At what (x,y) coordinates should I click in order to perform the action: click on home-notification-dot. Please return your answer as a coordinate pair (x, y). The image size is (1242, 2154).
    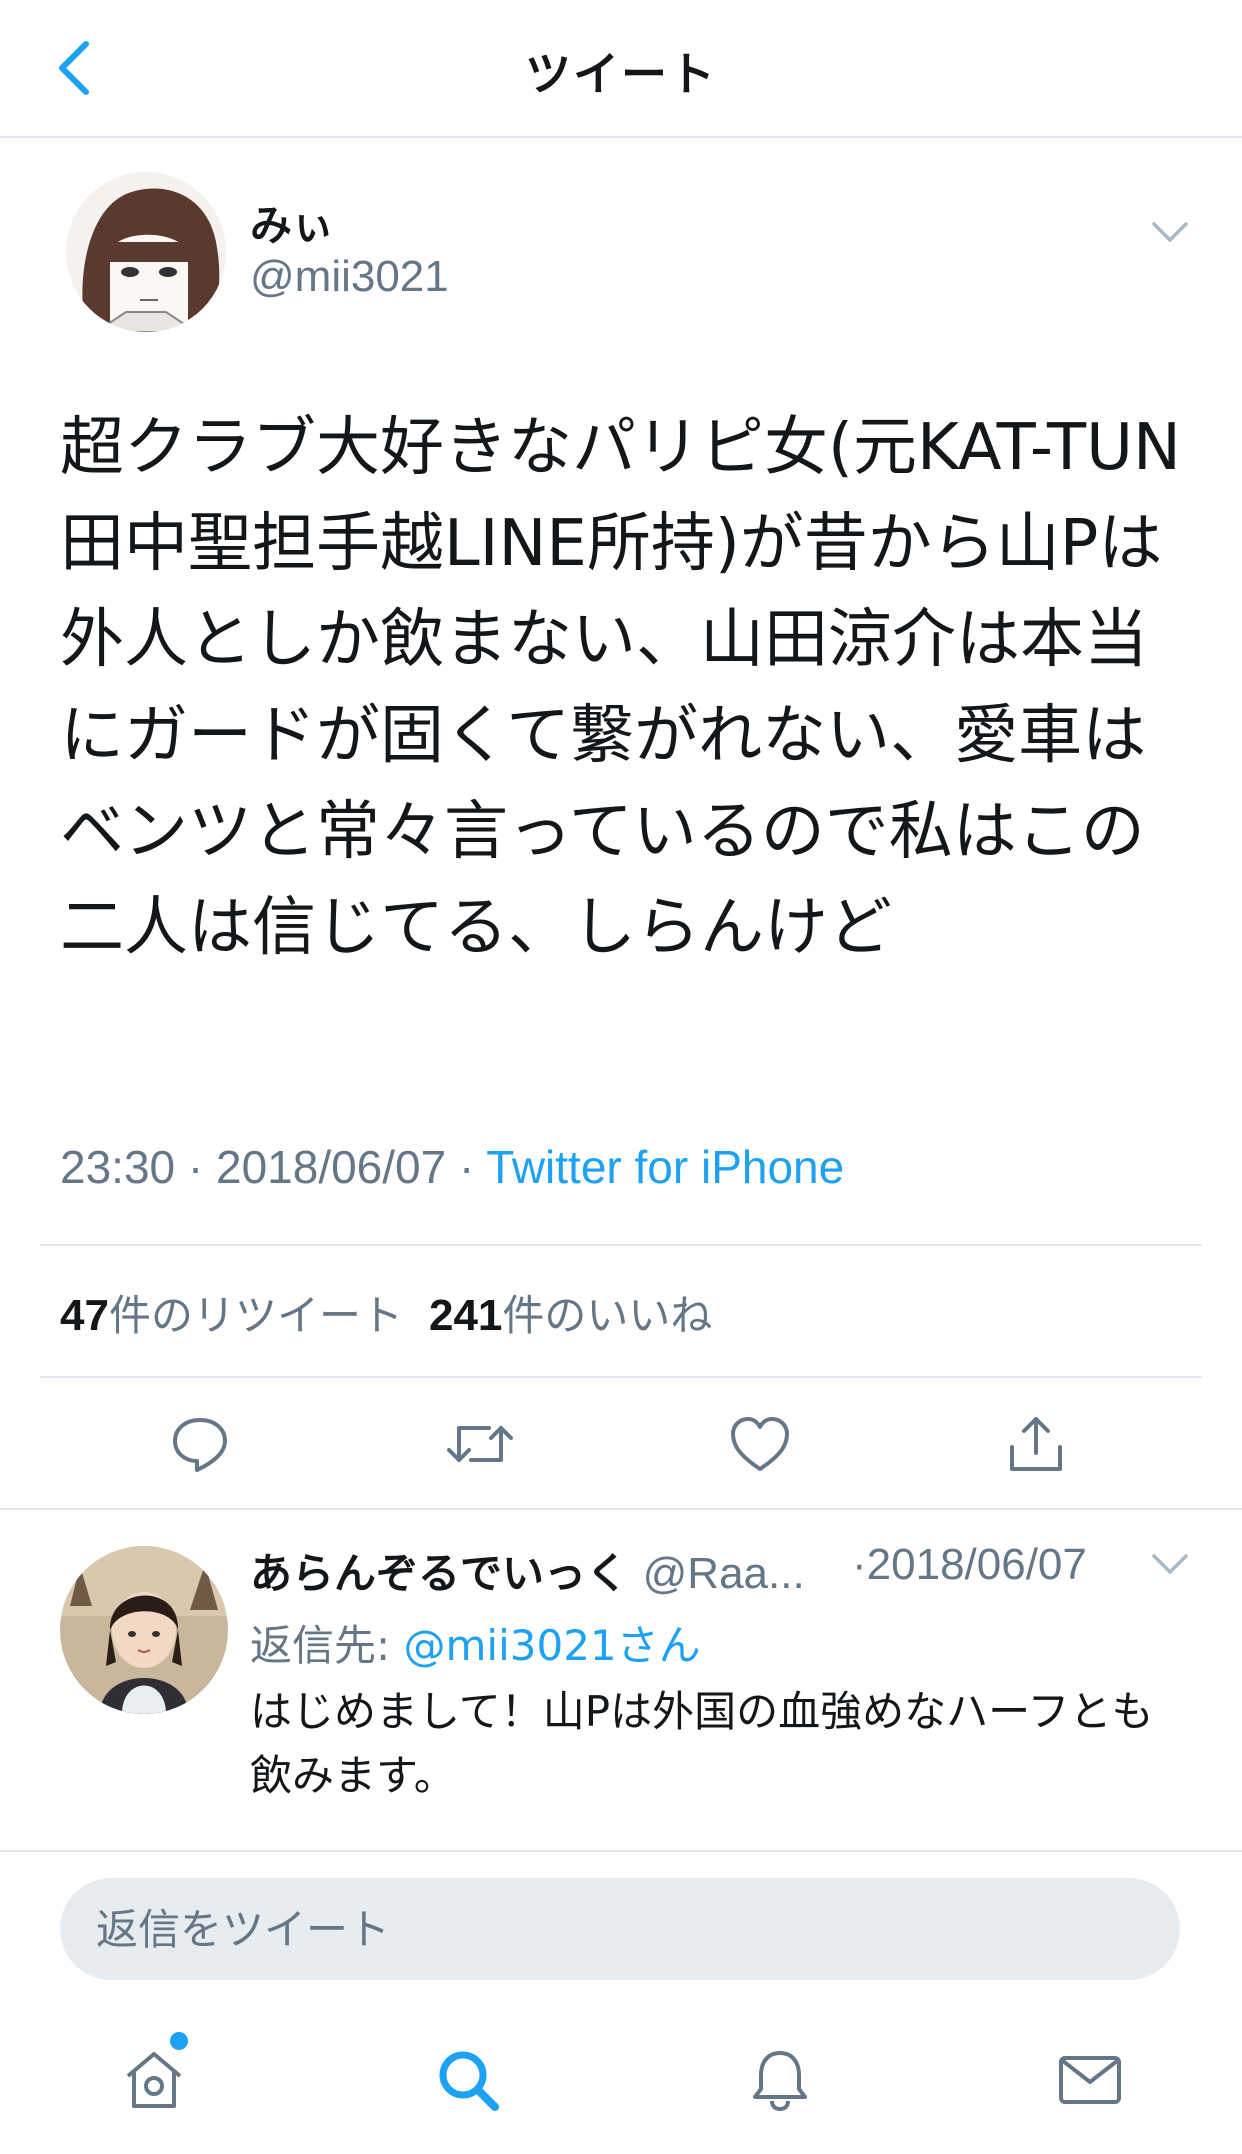
    Looking at the image, I should click on (179, 2041).